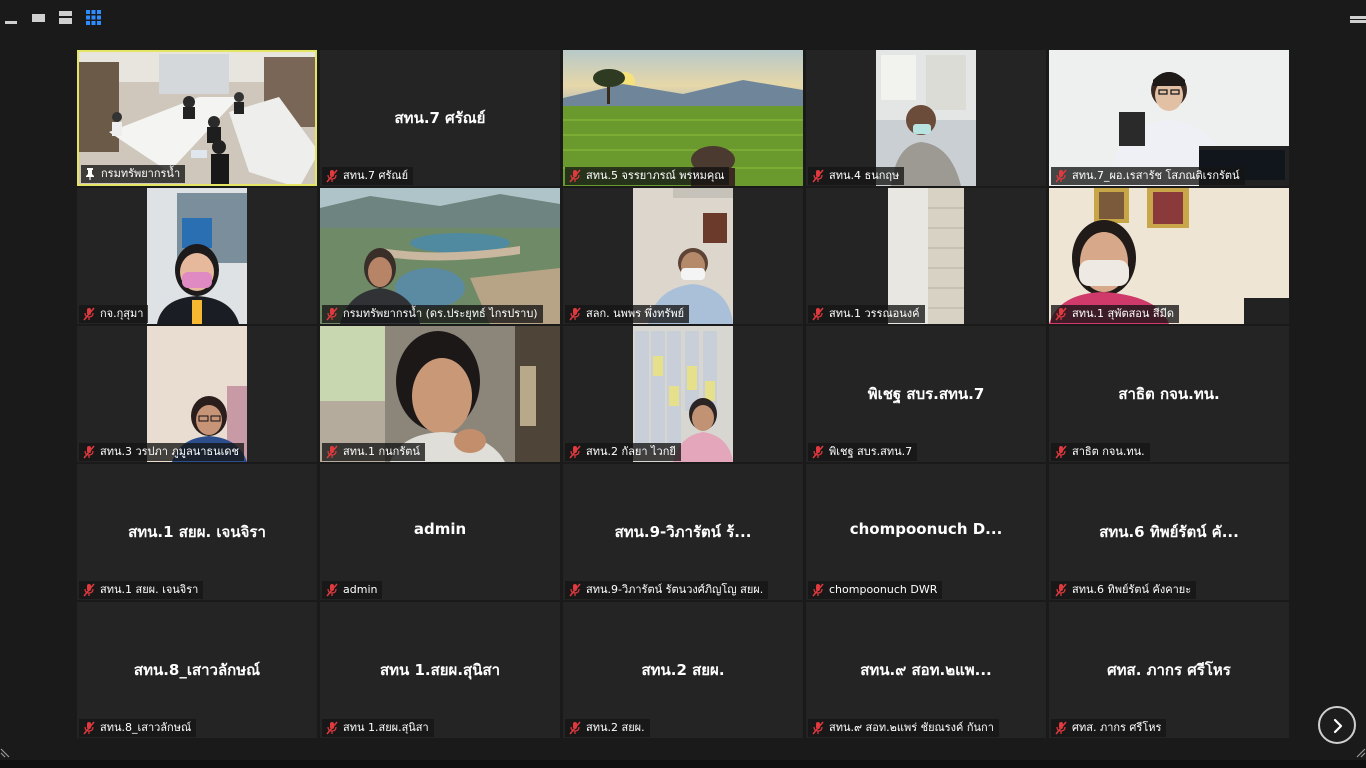  I want to click on participant-name: สทน.1 สุพัตสอน สีมีด, so click(1123, 313).